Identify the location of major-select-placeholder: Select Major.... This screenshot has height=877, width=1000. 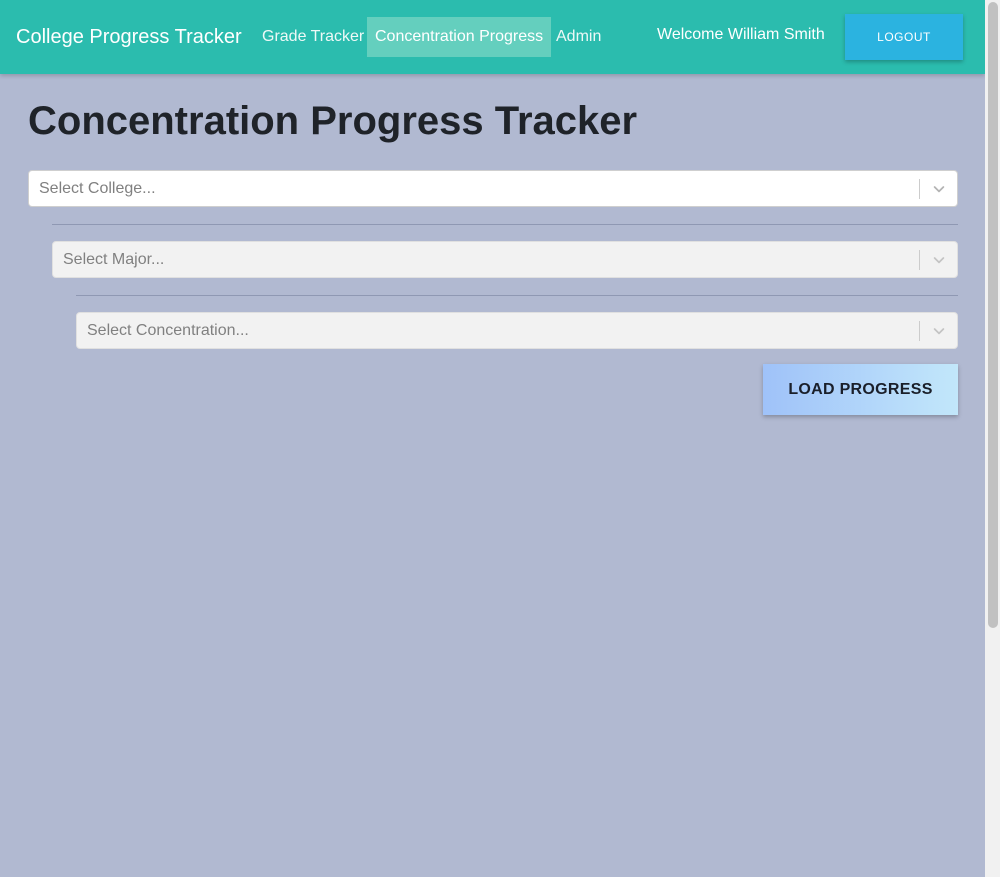
(114, 259).